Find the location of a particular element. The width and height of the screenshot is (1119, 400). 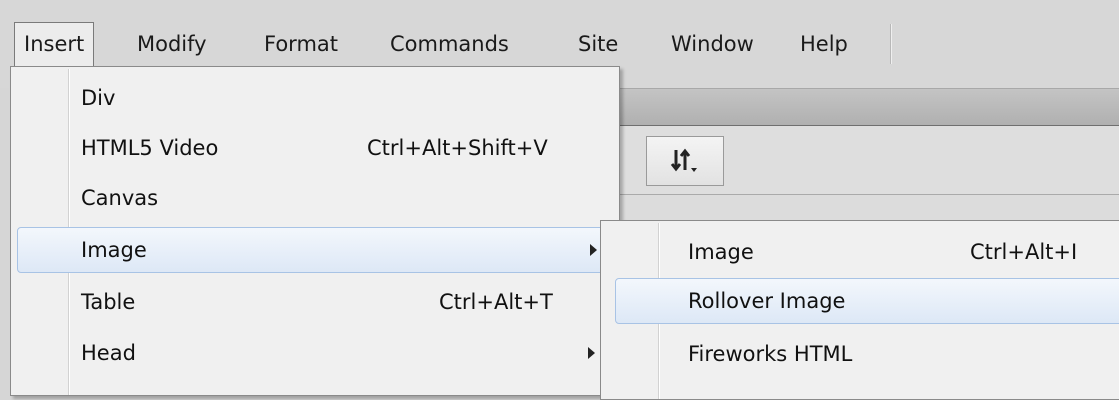

menu-item-label: Div is located at coordinates (98, 98).